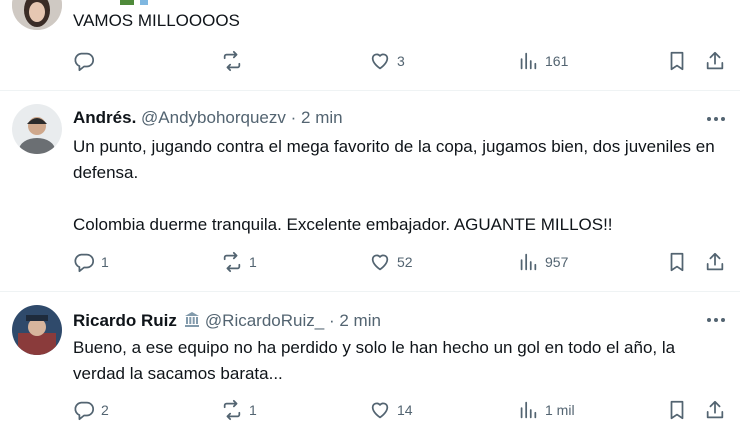 This screenshot has height=421, width=740. What do you see at coordinates (391, 262) in the screenshot?
I see `like-button: 52` at bounding box center [391, 262].